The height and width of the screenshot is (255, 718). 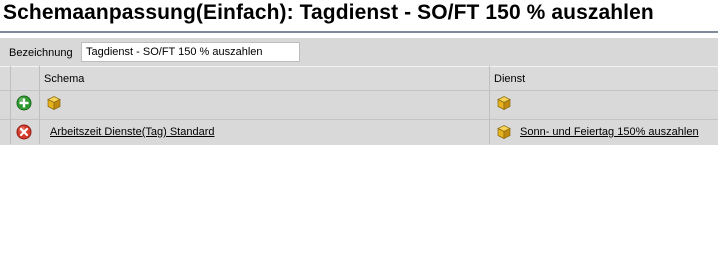 I want to click on name-input, so click(x=190, y=52).